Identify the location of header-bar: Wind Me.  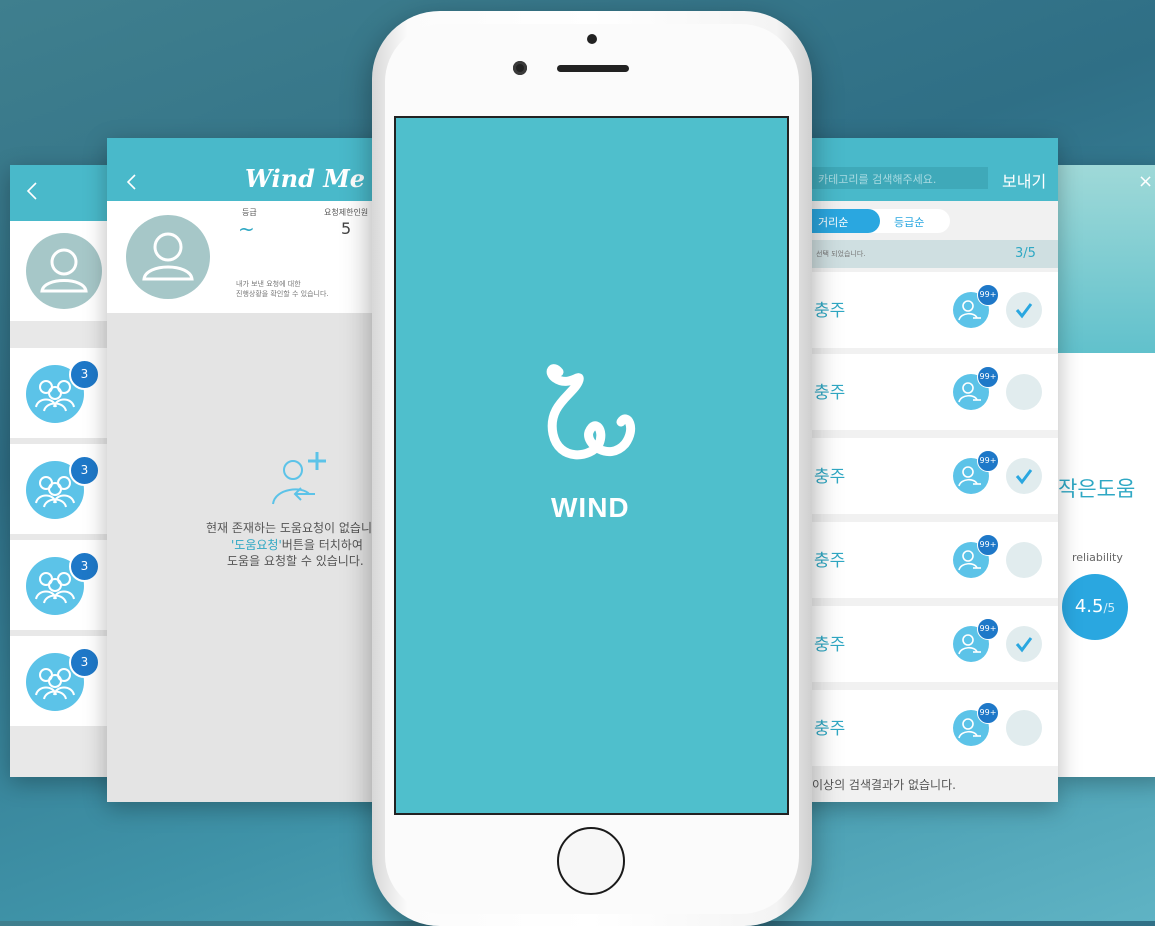
(252, 169).